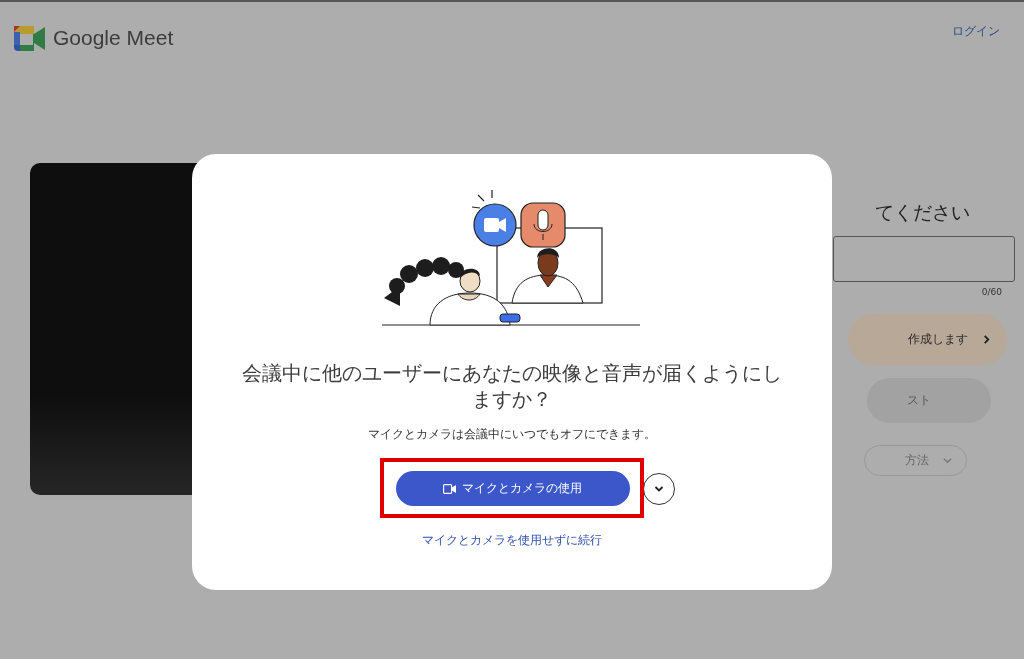  What do you see at coordinates (658, 488) in the screenshot?
I see `options-toggle` at bounding box center [658, 488].